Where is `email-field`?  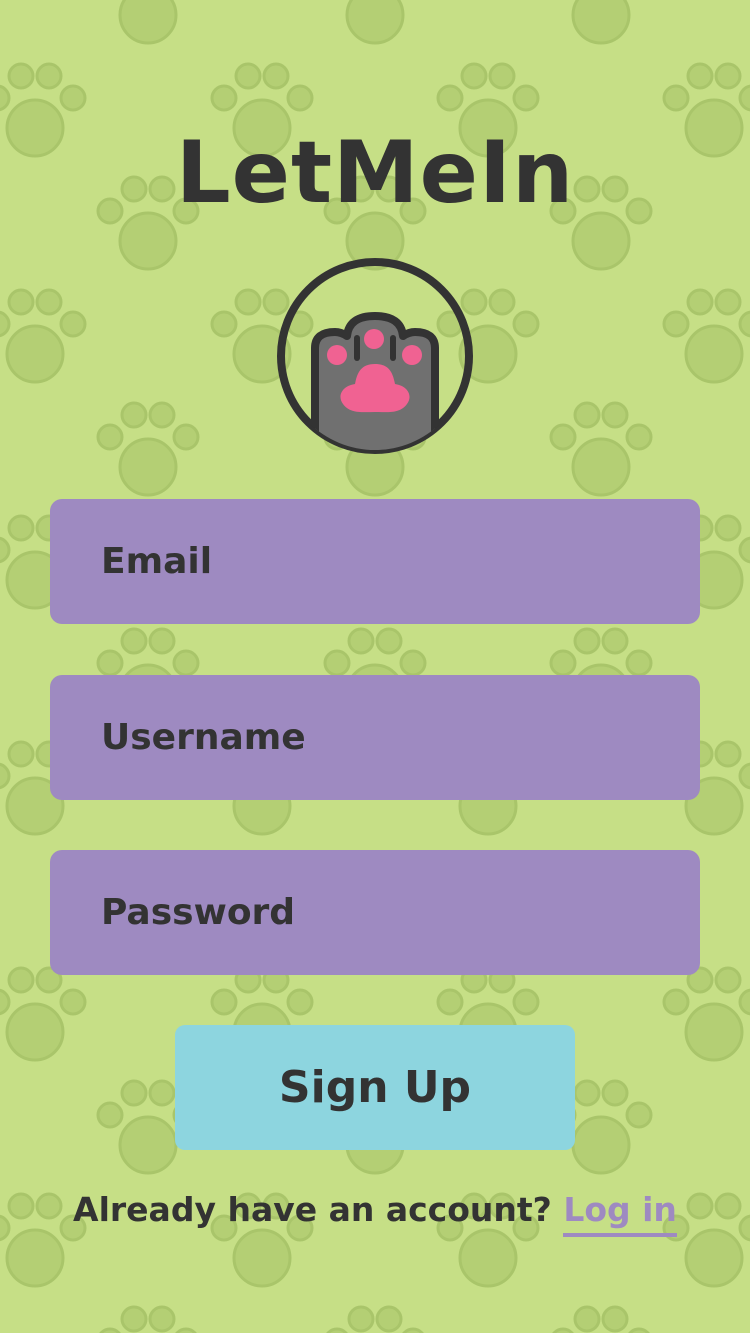 email-field is located at coordinates (375, 561).